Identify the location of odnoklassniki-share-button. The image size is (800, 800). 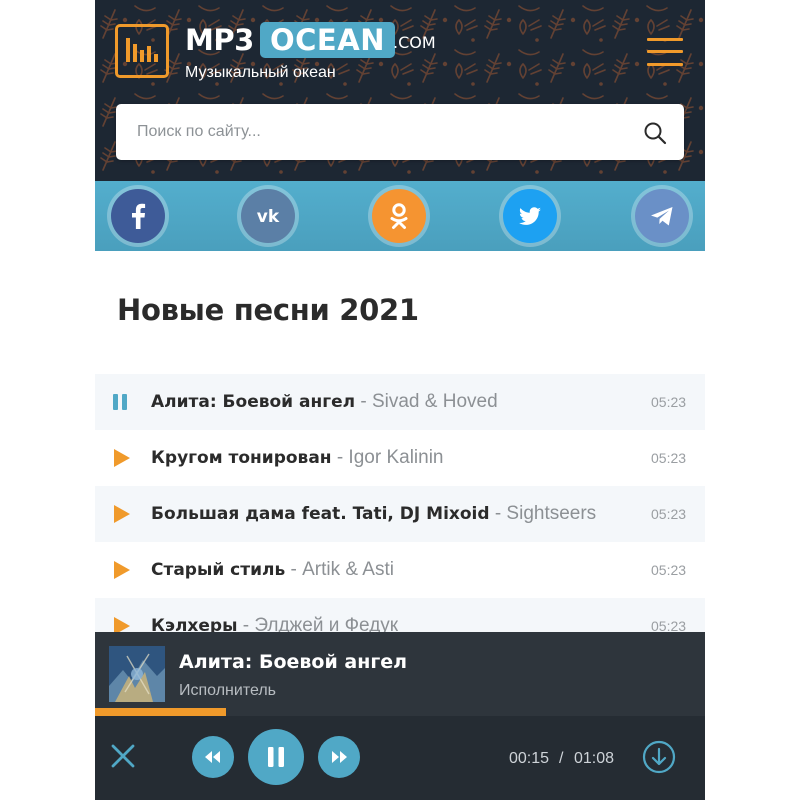
(399, 216).